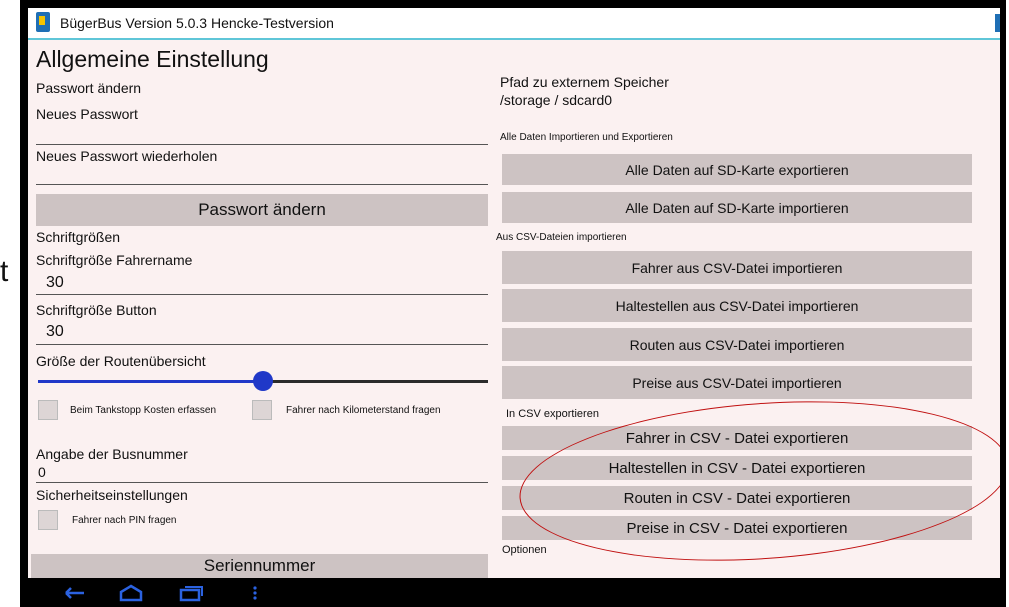 This screenshot has height=607, width=1009. Describe the element at coordinates (255, 594) in the screenshot. I see `menu-icon` at that location.